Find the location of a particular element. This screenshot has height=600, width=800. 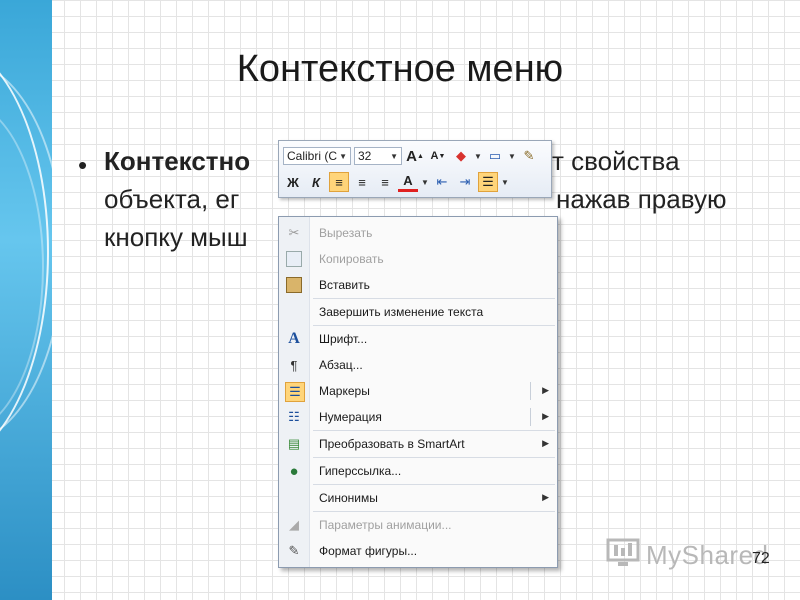

menu-item-label: Нумерация is located at coordinates (350, 417).